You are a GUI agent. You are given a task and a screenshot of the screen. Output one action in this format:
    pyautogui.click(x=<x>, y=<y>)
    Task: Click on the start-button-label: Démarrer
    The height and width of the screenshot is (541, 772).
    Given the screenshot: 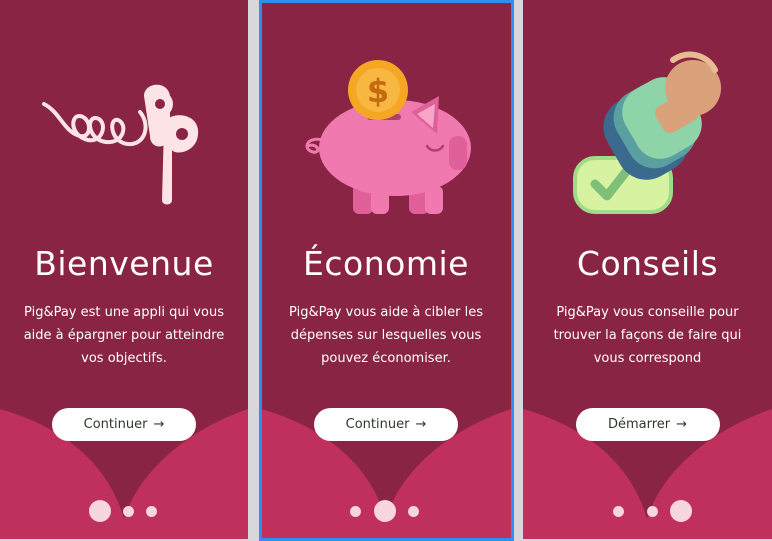 What is the action you would take?
    pyautogui.click(x=639, y=424)
    